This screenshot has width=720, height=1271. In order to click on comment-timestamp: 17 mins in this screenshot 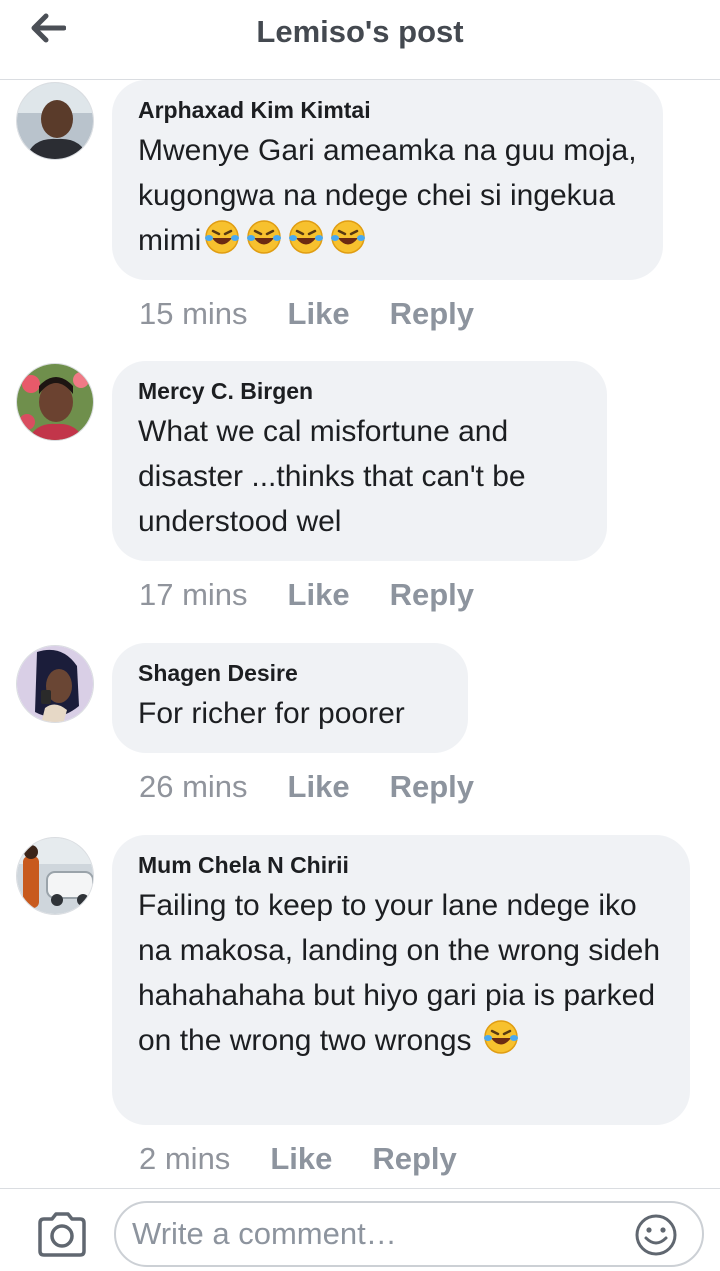, I will do `click(193, 594)`.